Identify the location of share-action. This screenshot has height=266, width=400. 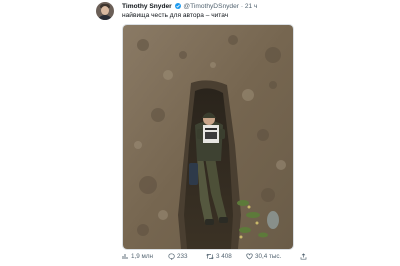
(303, 256).